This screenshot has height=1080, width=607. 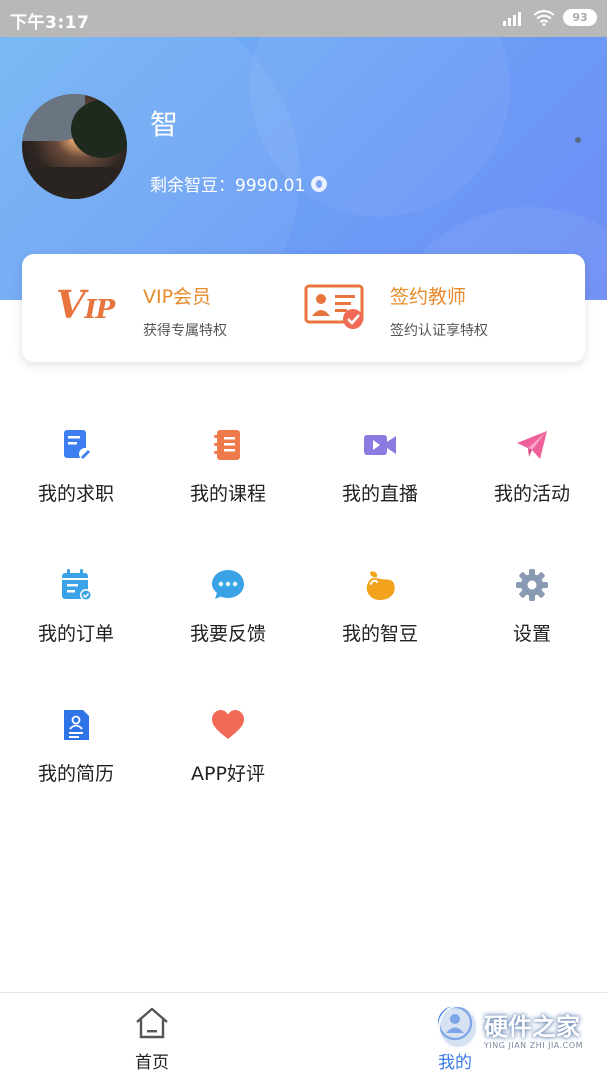 What do you see at coordinates (319, 183) in the screenshot?
I see `bean-badge-icon` at bounding box center [319, 183].